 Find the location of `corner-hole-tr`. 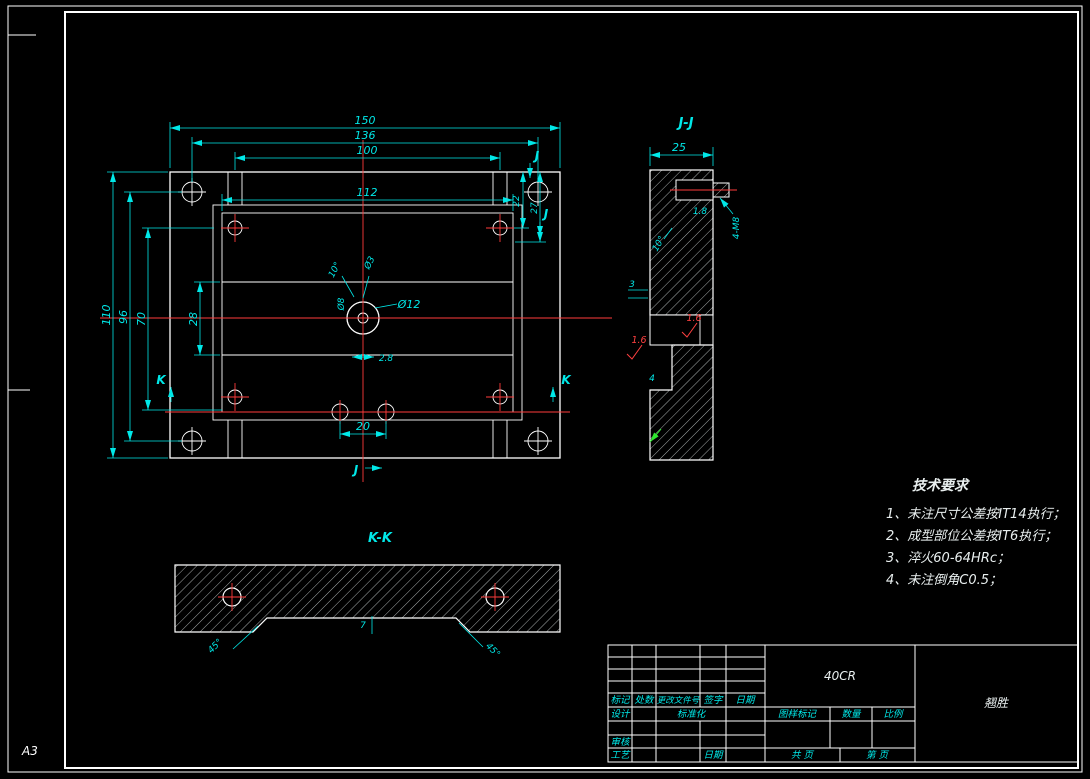

corner-hole-tr is located at coordinates (538, 192).